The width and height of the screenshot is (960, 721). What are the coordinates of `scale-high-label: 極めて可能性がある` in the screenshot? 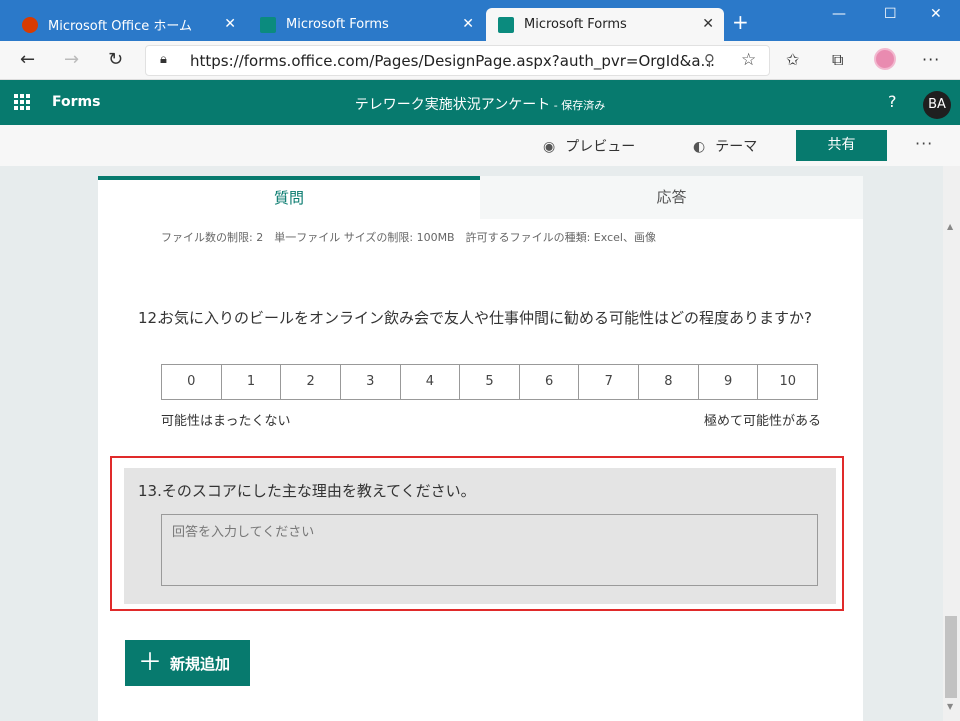 It's located at (763, 421).